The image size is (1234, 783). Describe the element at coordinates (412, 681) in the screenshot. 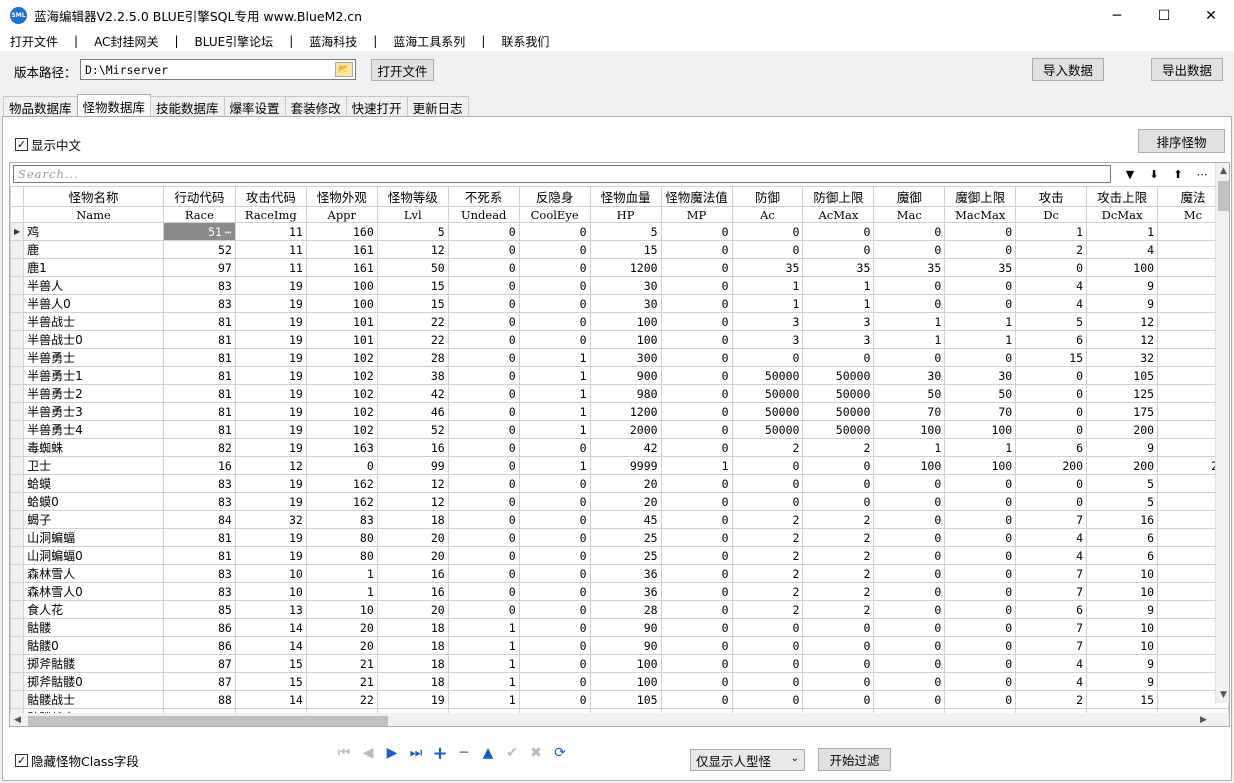

I see `table-cell: 18` at that location.